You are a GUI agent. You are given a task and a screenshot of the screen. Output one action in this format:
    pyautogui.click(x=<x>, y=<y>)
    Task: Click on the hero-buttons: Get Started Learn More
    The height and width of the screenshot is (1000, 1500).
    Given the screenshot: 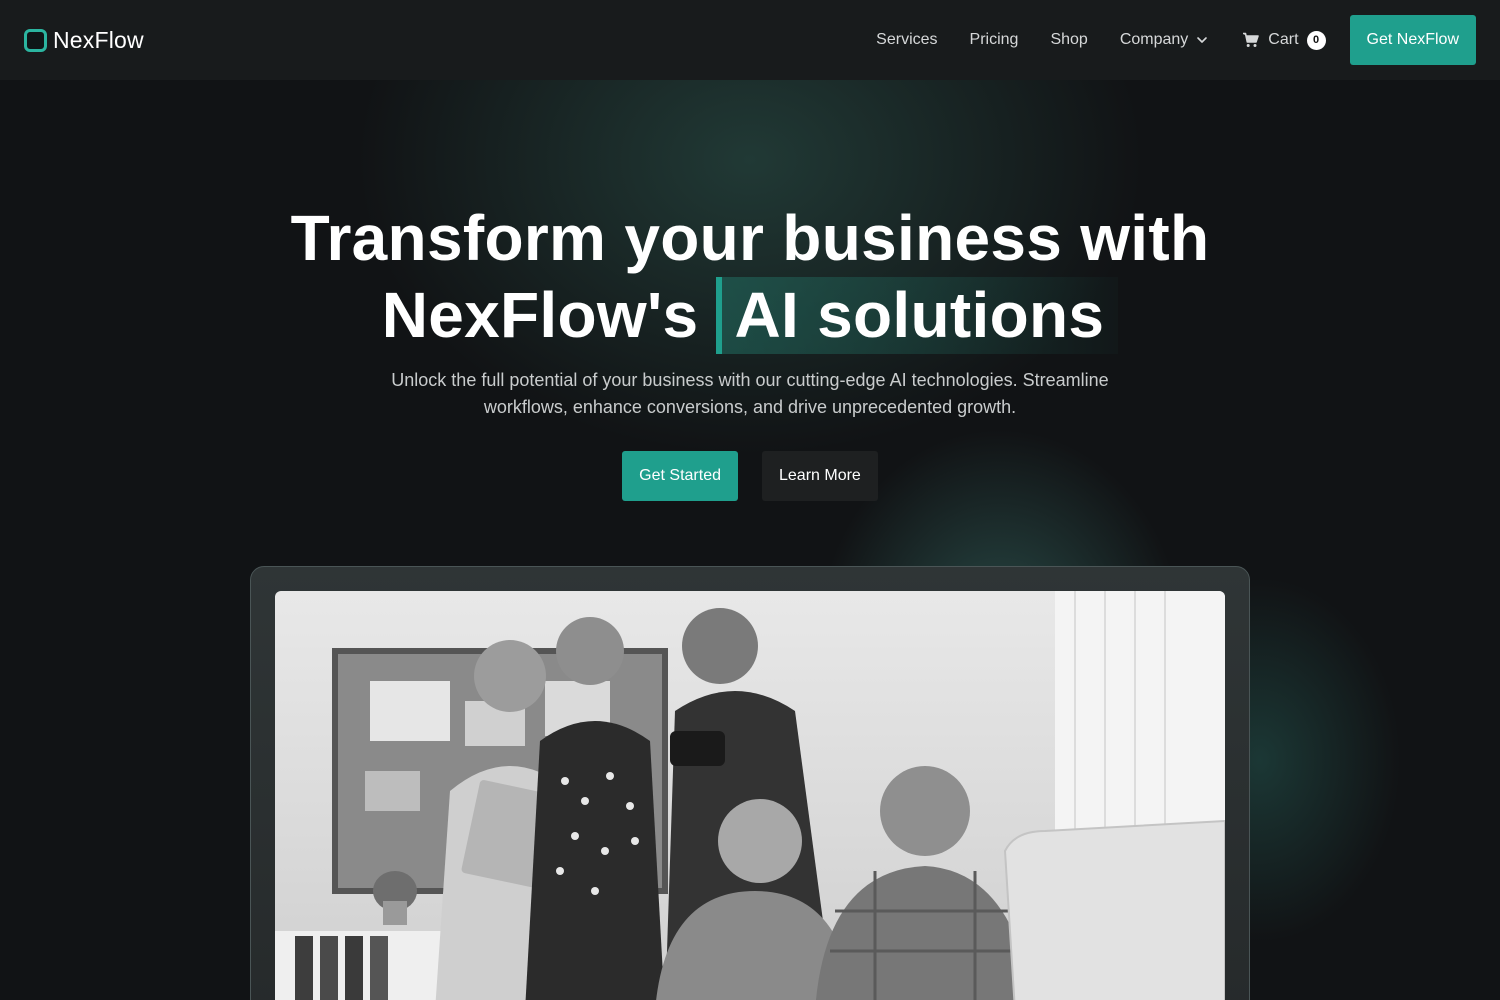 What is the action you would take?
    pyautogui.click(x=750, y=476)
    